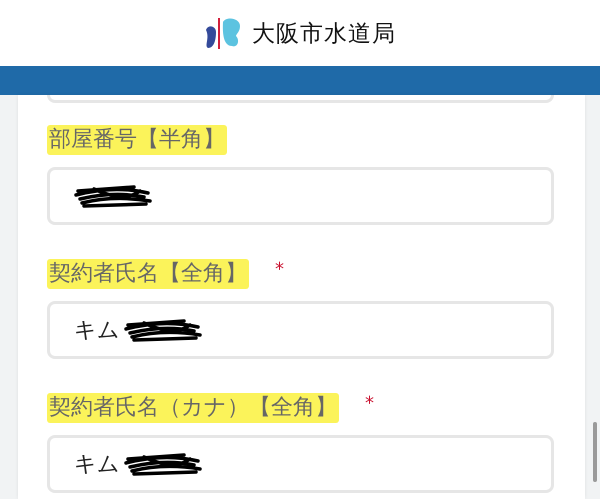 The width and height of the screenshot is (600, 499). Describe the element at coordinates (223, 33) in the screenshot. I see `logo-icon` at that location.